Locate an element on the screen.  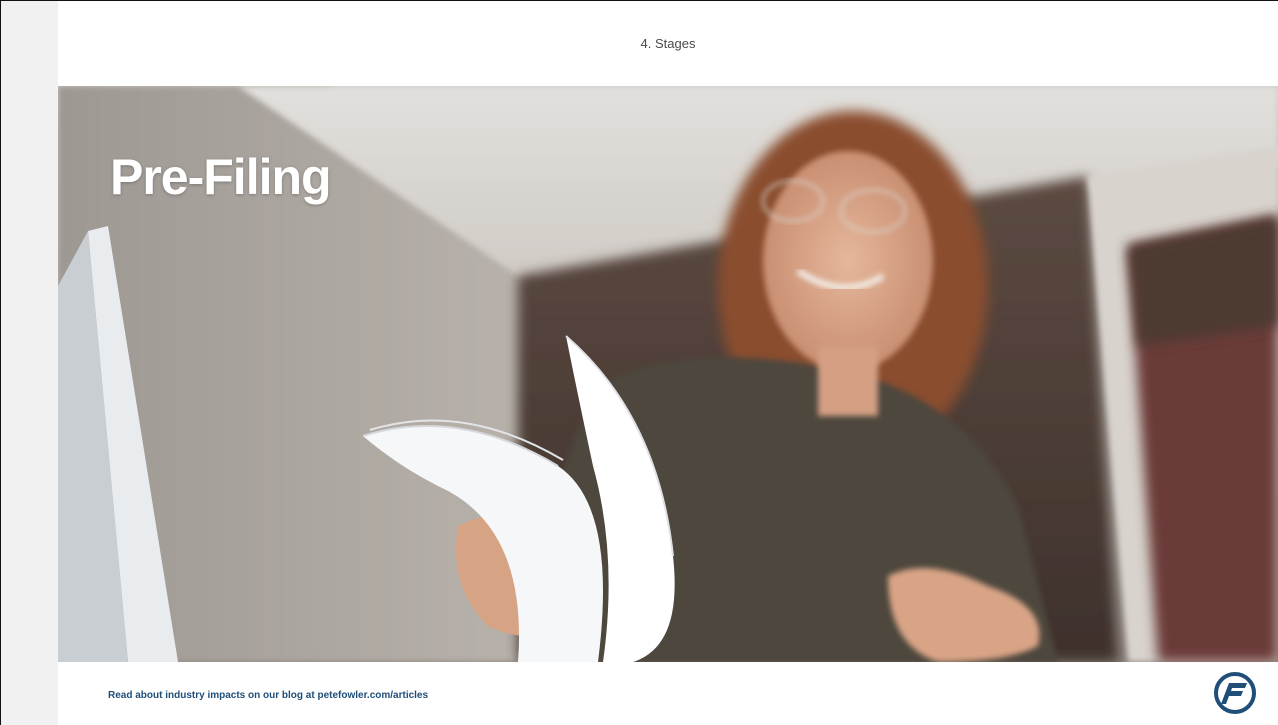
pete-fowler-logo-icon is located at coordinates (1235, 693).